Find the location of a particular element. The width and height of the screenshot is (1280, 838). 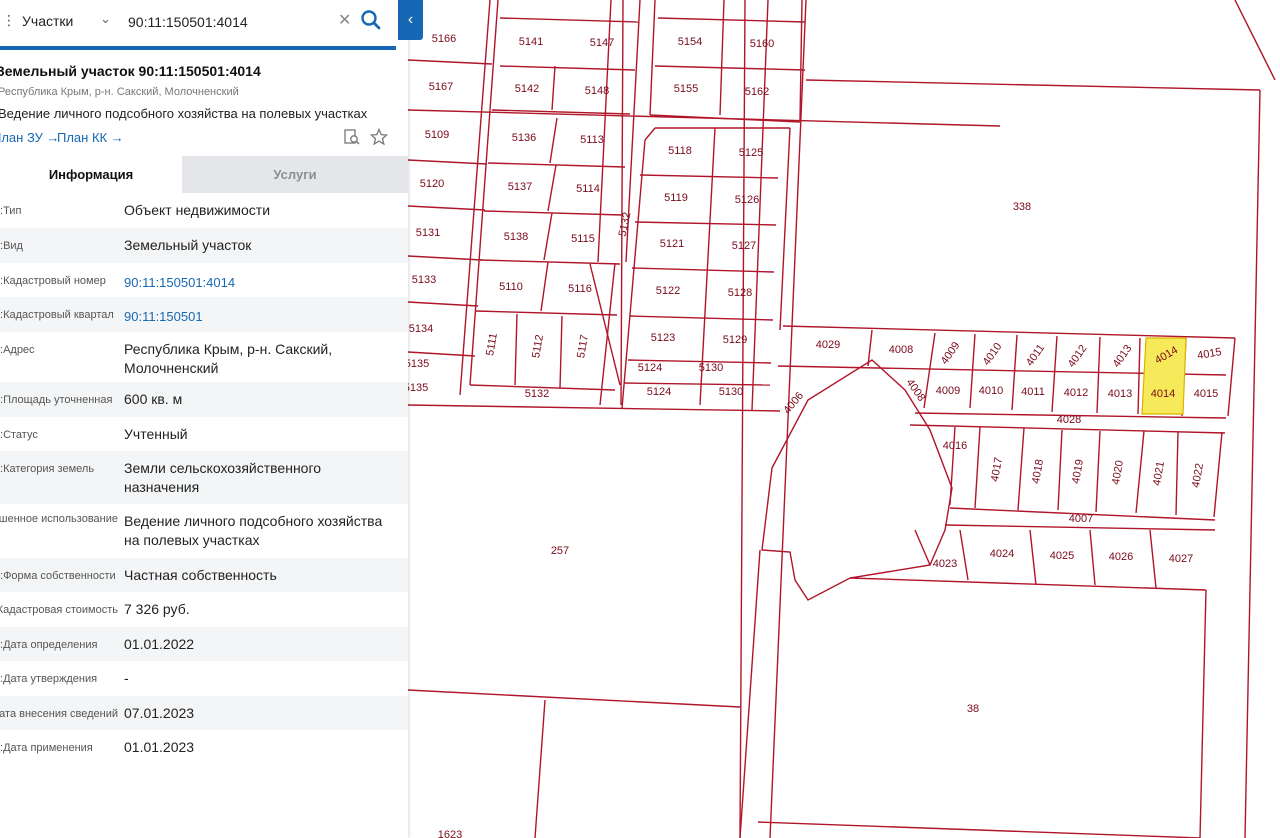

parcel-label: 5117 is located at coordinates (583, 346).